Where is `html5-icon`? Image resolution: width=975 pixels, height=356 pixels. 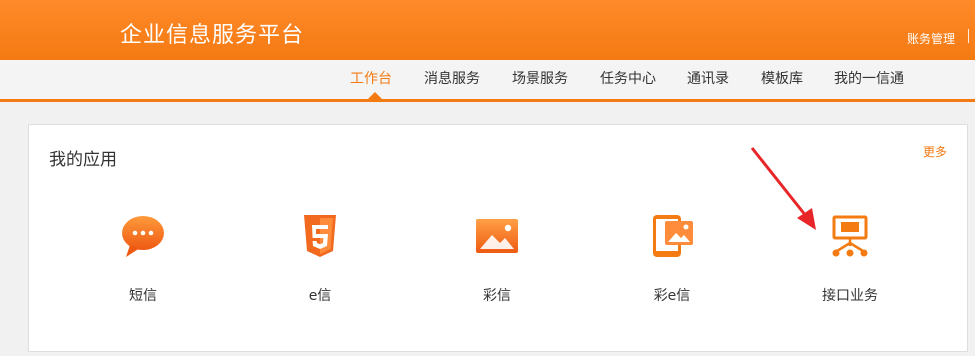
html5-icon is located at coordinates (320, 236).